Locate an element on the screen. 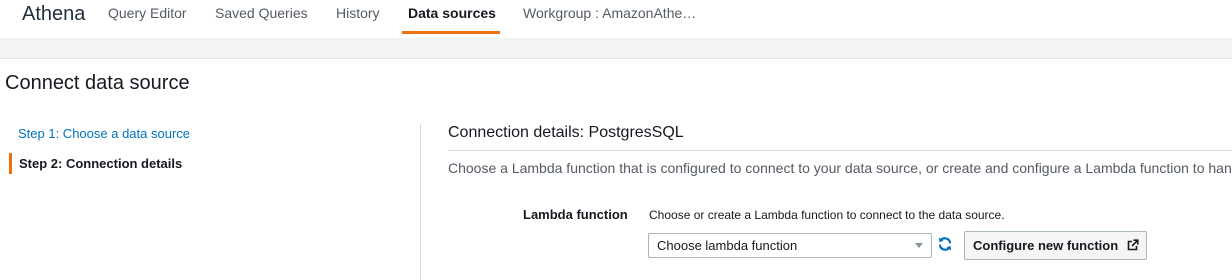  lambda-function-select: Choose lambda function is located at coordinates (790, 245).